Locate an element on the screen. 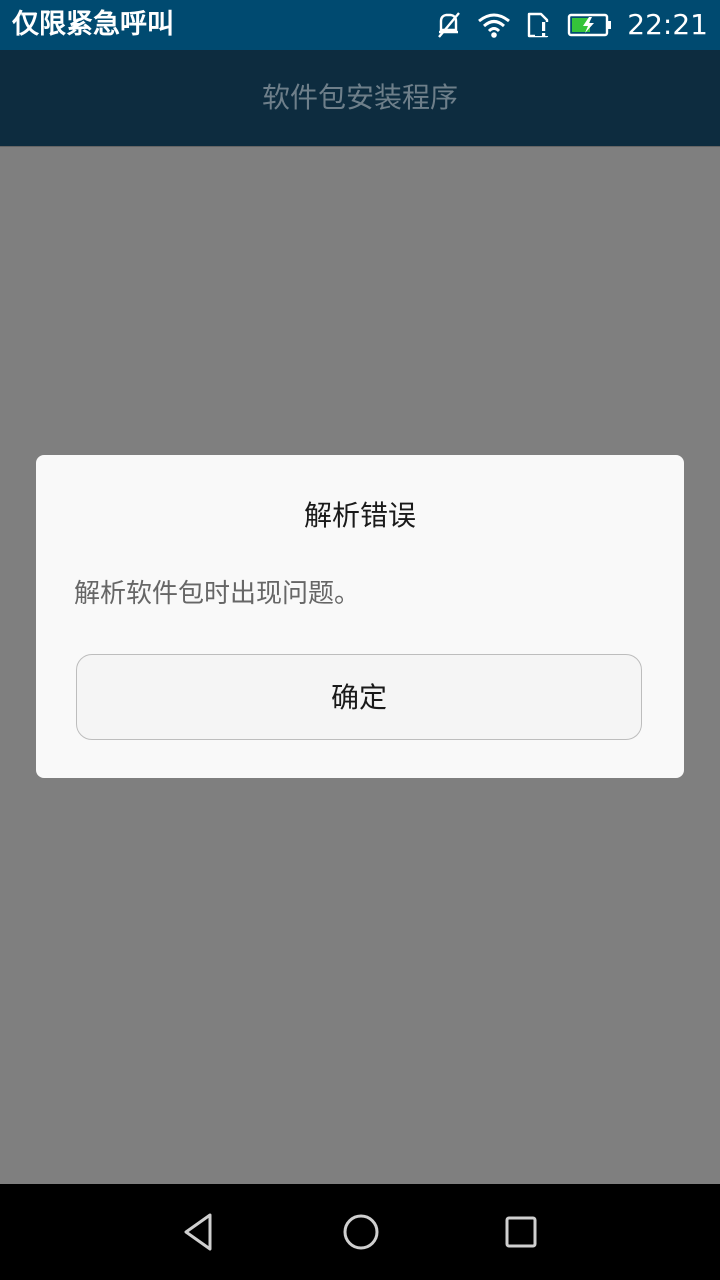  app-bar: 软件包安装程序 is located at coordinates (360, 98).